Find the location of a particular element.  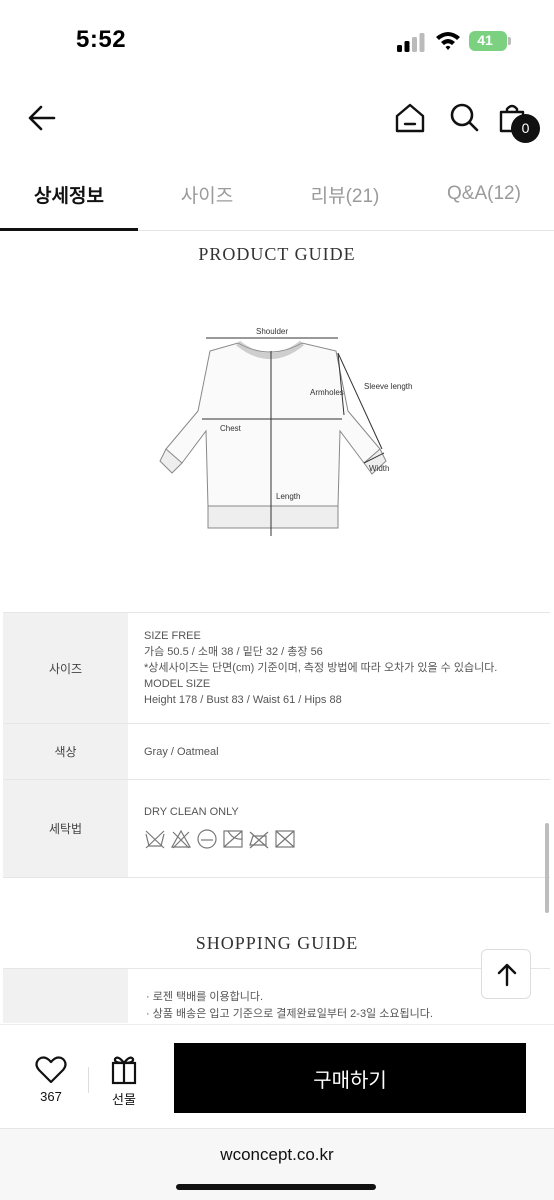

status-bar: 5:52 41 is located at coordinates (277, 40).